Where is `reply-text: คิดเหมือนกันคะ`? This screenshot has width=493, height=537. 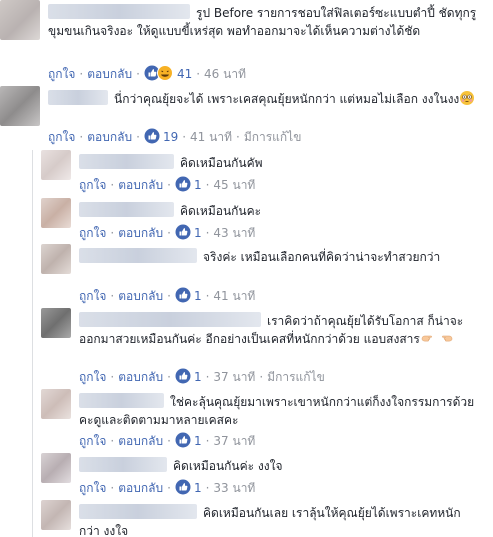
reply-text: คิดเหมือนกันคะ is located at coordinates (221, 211).